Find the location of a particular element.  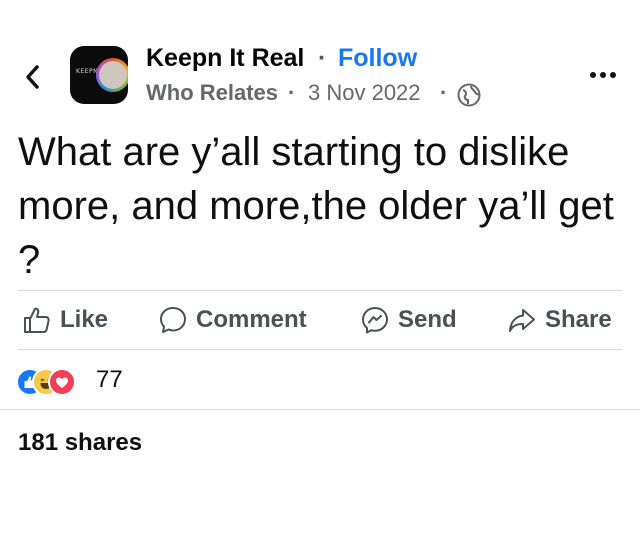

more-options-button is located at coordinates (603, 75).